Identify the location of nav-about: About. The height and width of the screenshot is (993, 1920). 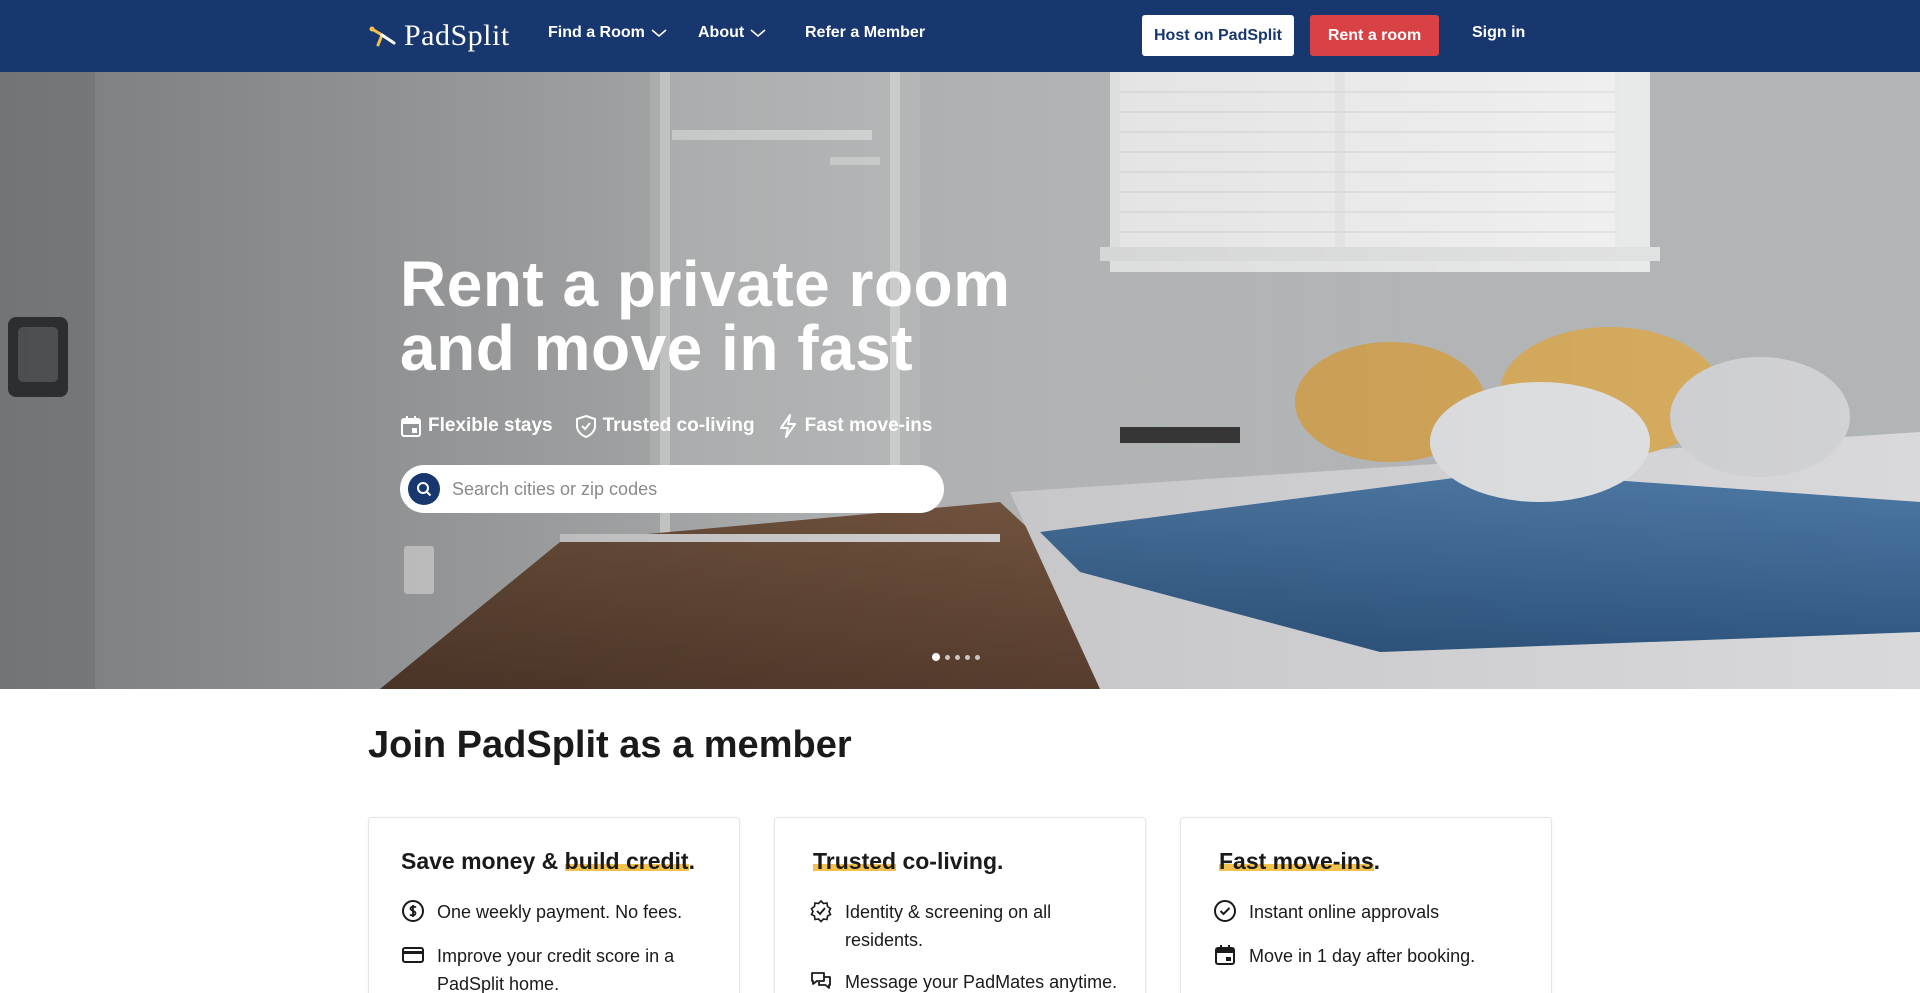
(732, 33).